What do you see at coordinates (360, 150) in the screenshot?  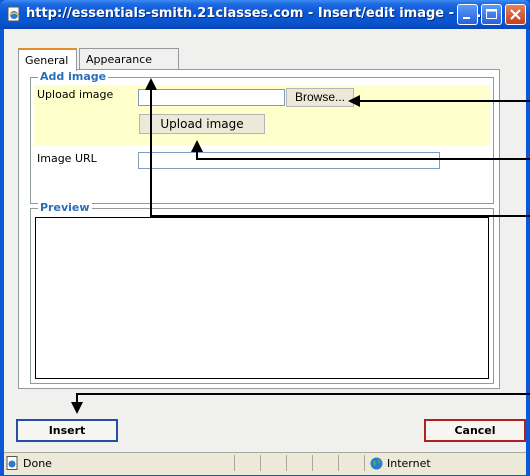 I see `arrow-to-upload-button` at bounding box center [360, 150].